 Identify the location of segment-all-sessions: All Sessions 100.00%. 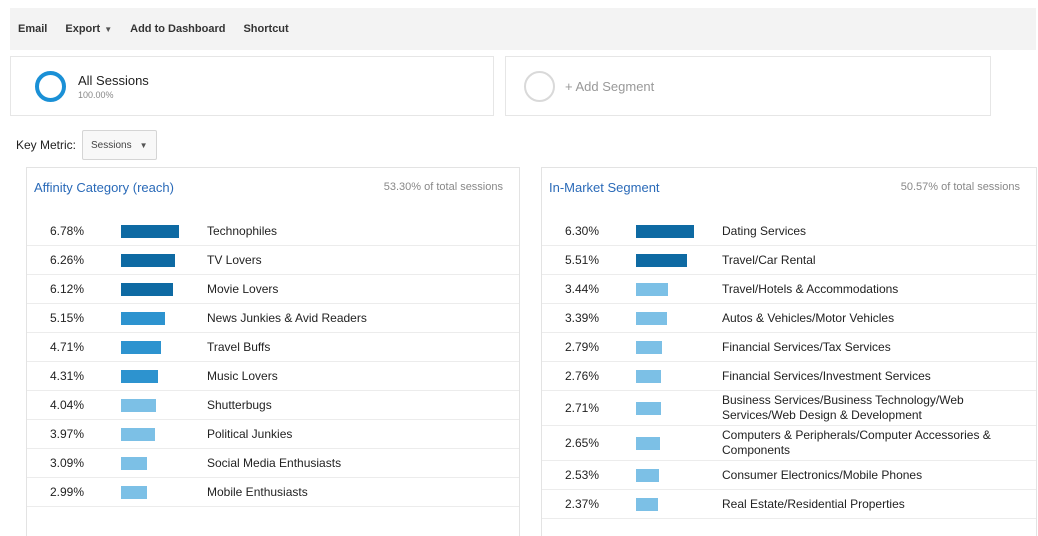
(252, 86).